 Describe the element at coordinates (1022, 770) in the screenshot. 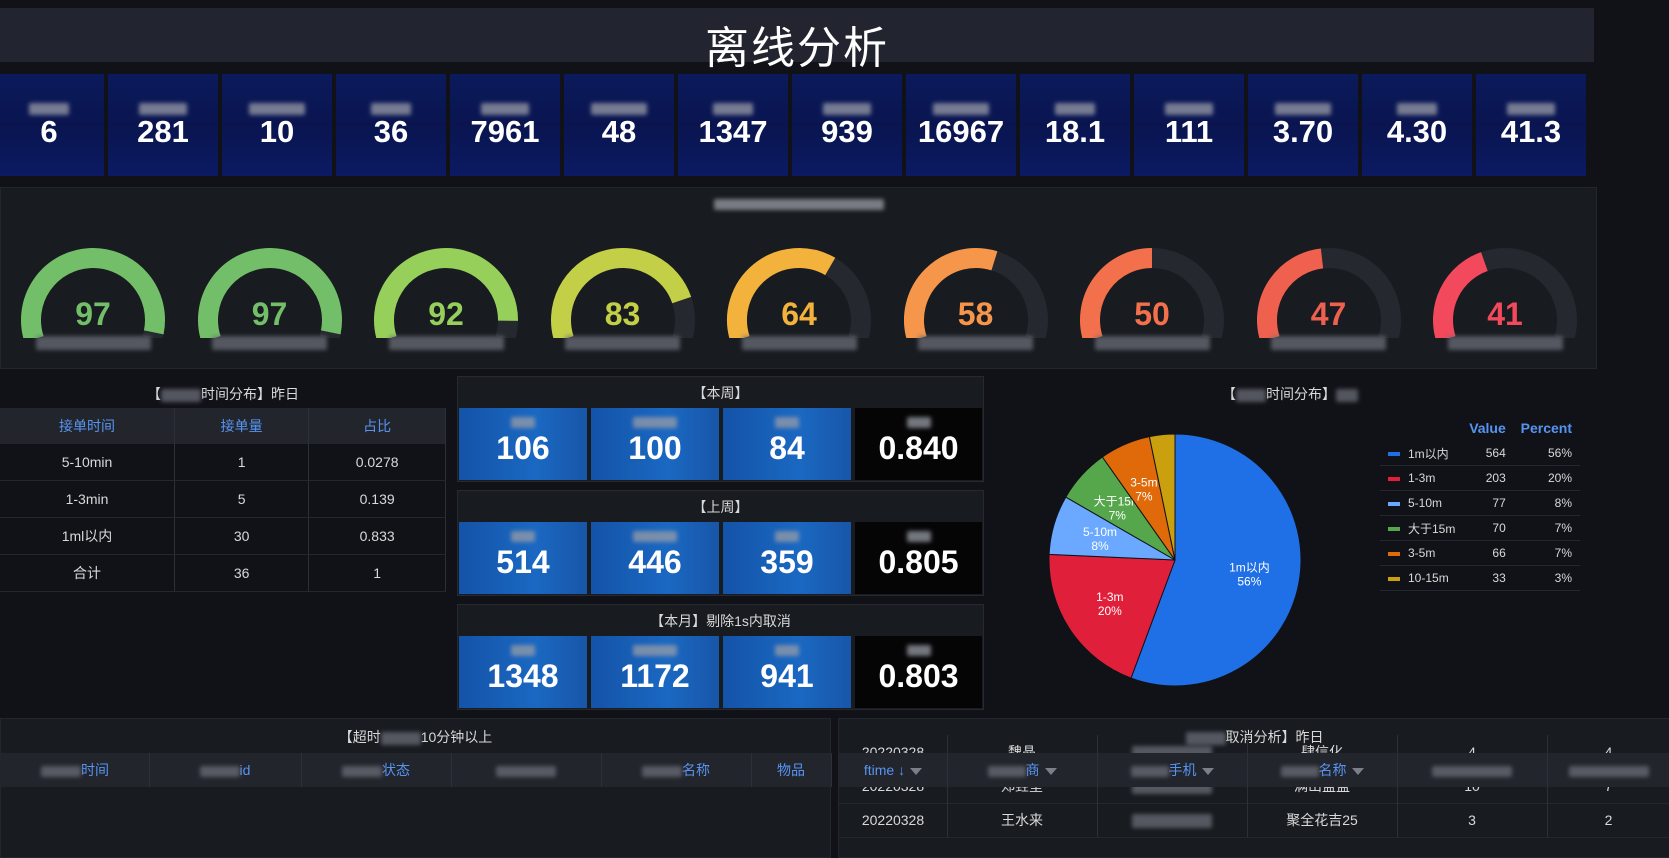

I see `cancel-table-column-header: 商` at that location.